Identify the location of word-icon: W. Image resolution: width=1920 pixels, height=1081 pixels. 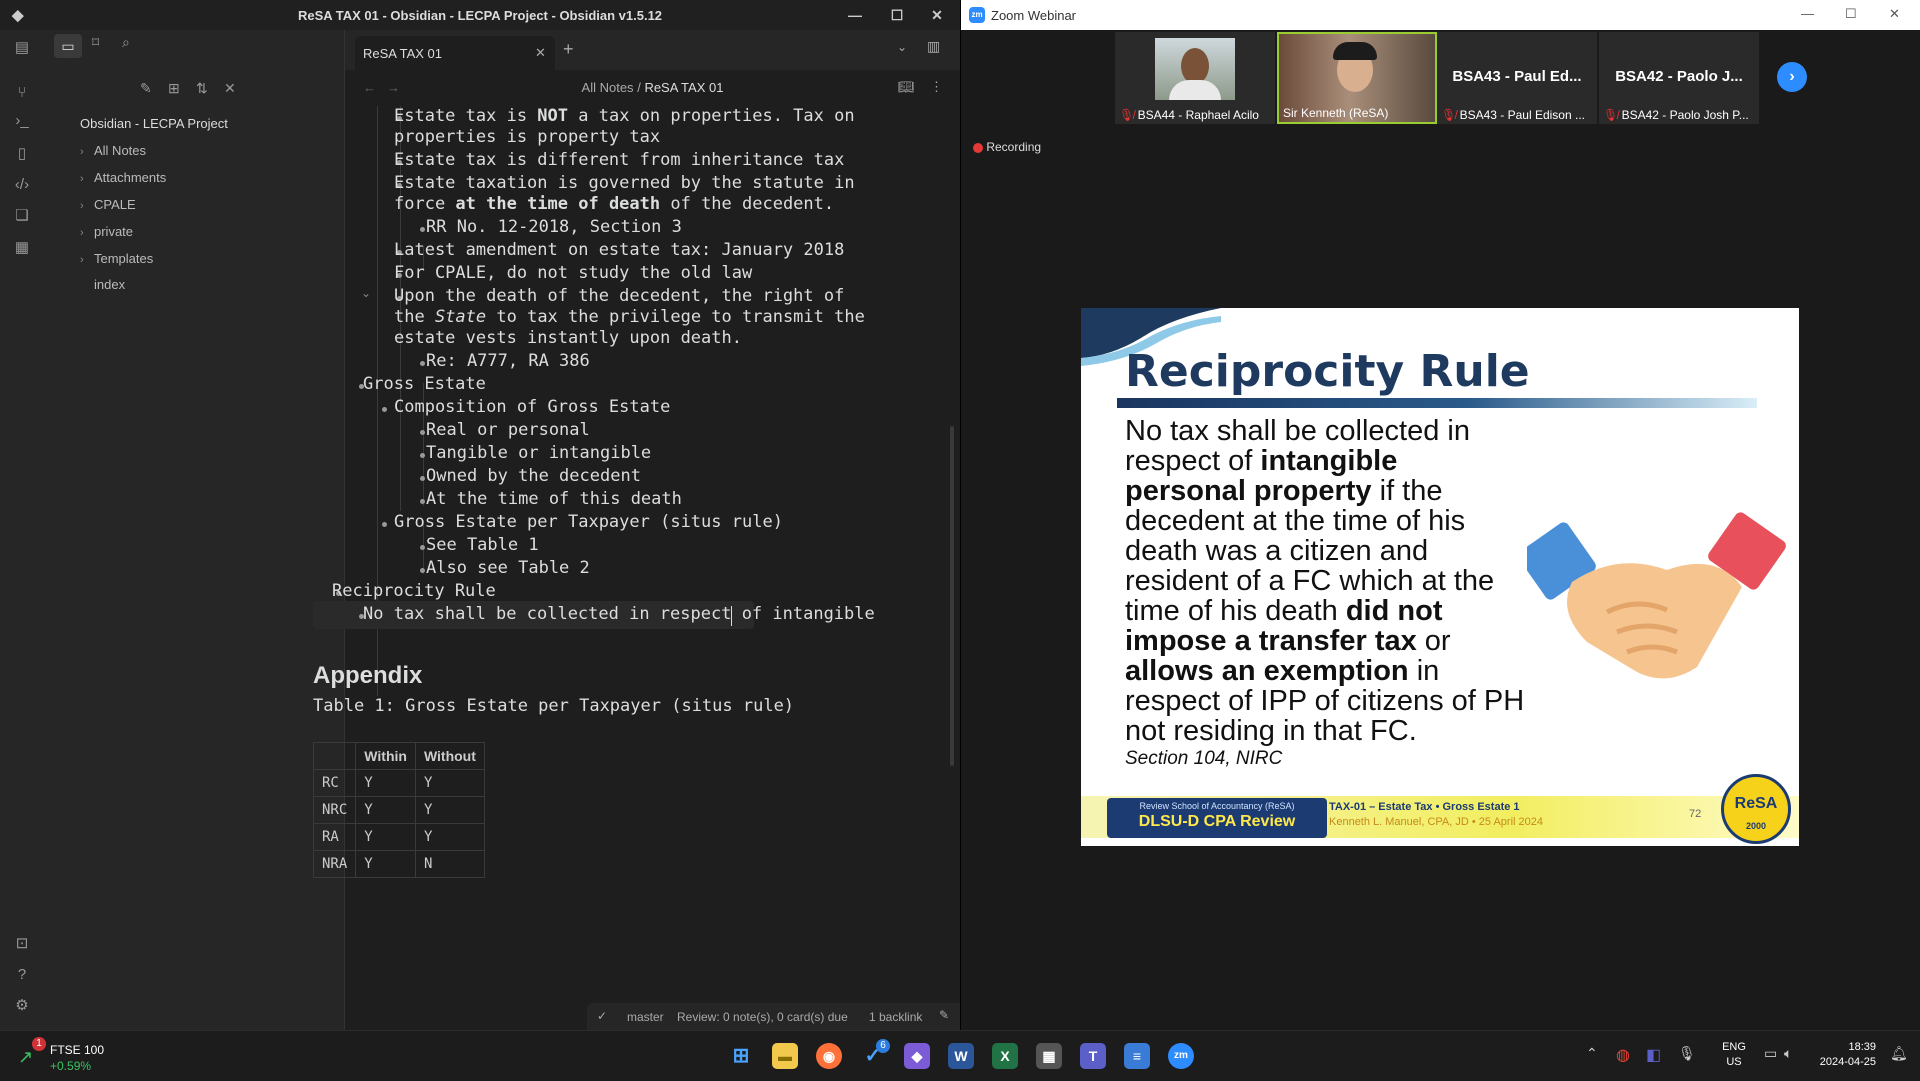
(961, 1056).